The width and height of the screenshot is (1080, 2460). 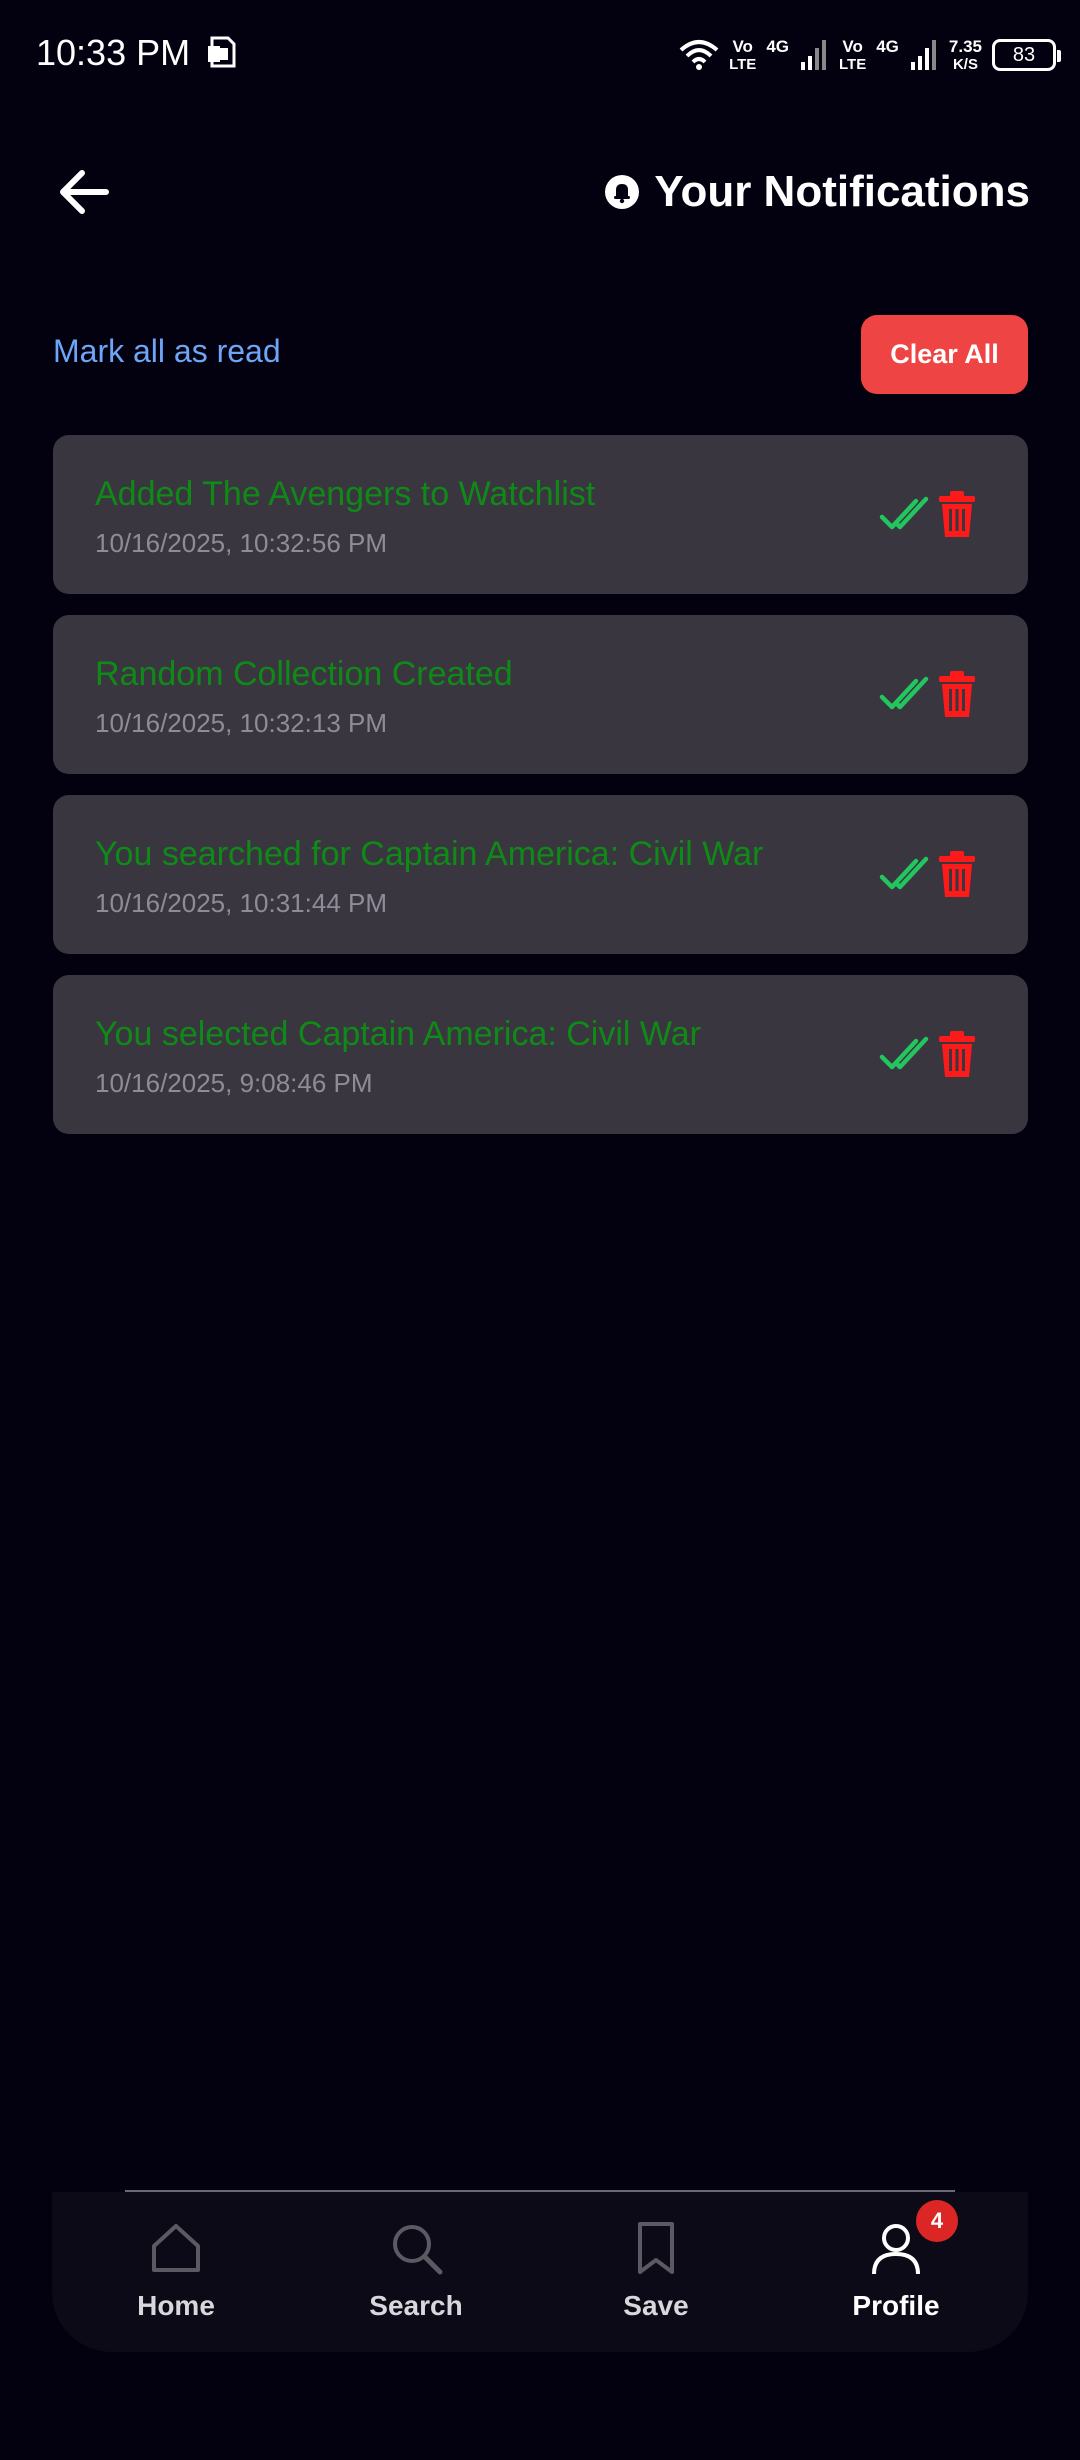 What do you see at coordinates (842, 191) in the screenshot?
I see `page-title: Your Notifications` at bounding box center [842, 191].